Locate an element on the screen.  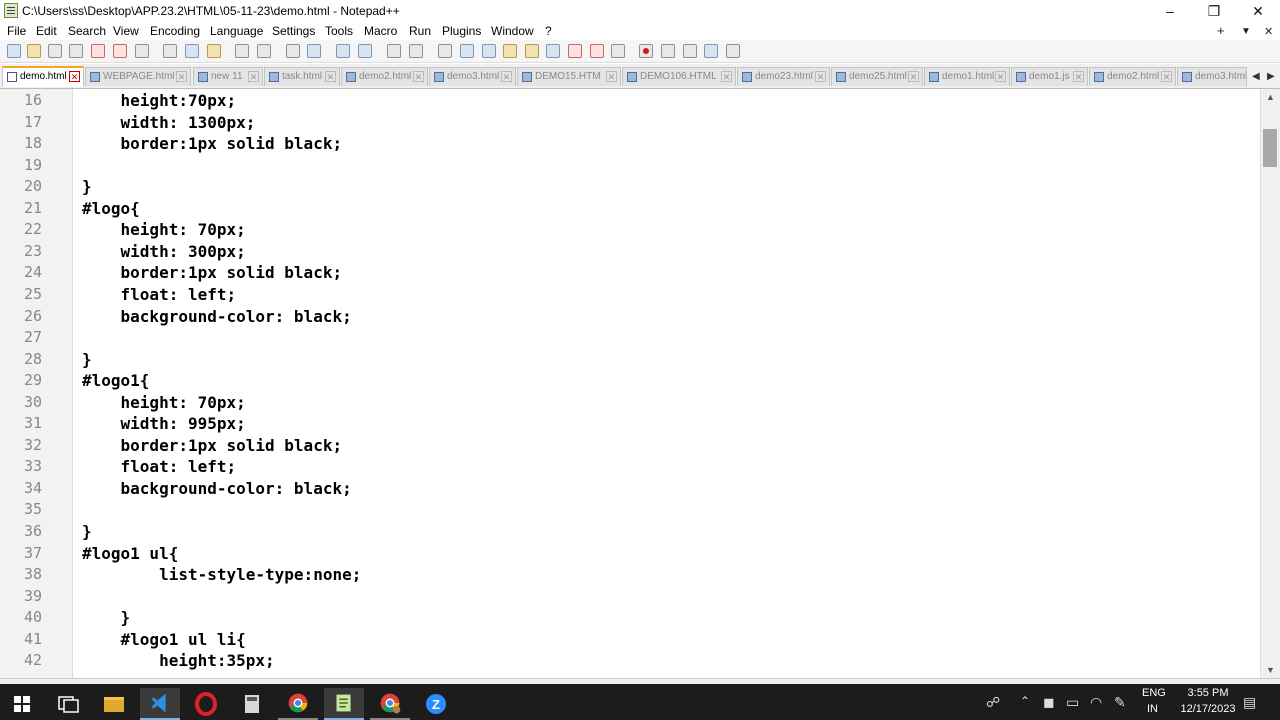
tab-scroll-left-icon: ◀ is located at coordinates (1256, 76).